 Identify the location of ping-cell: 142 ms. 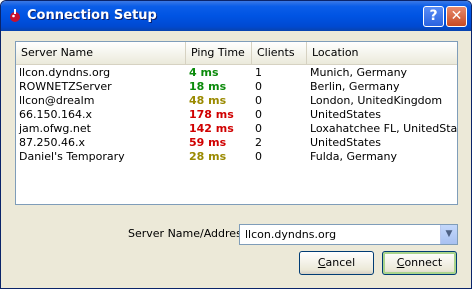
(211, 128).